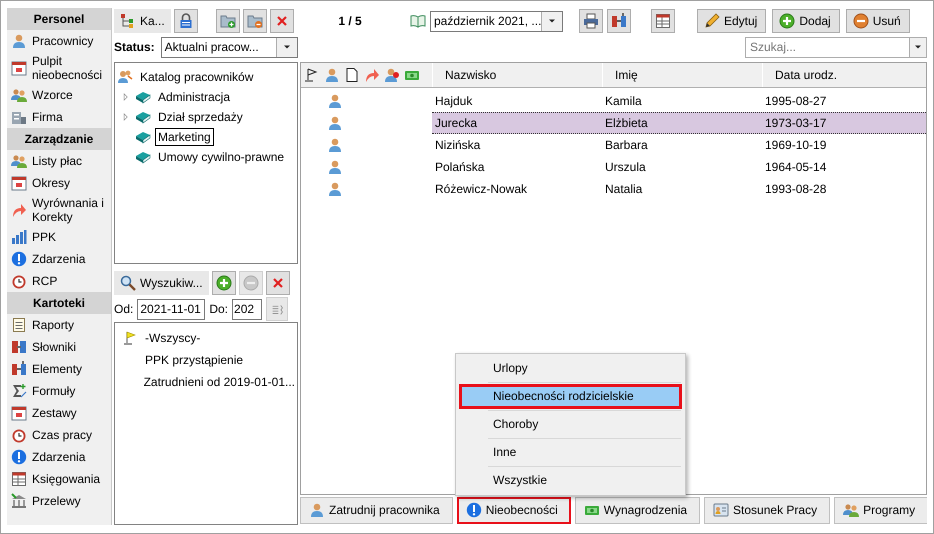 This screenshot has height=534, width=934. I want to click on sidebar-item: Listy płac, so click(59, 161).